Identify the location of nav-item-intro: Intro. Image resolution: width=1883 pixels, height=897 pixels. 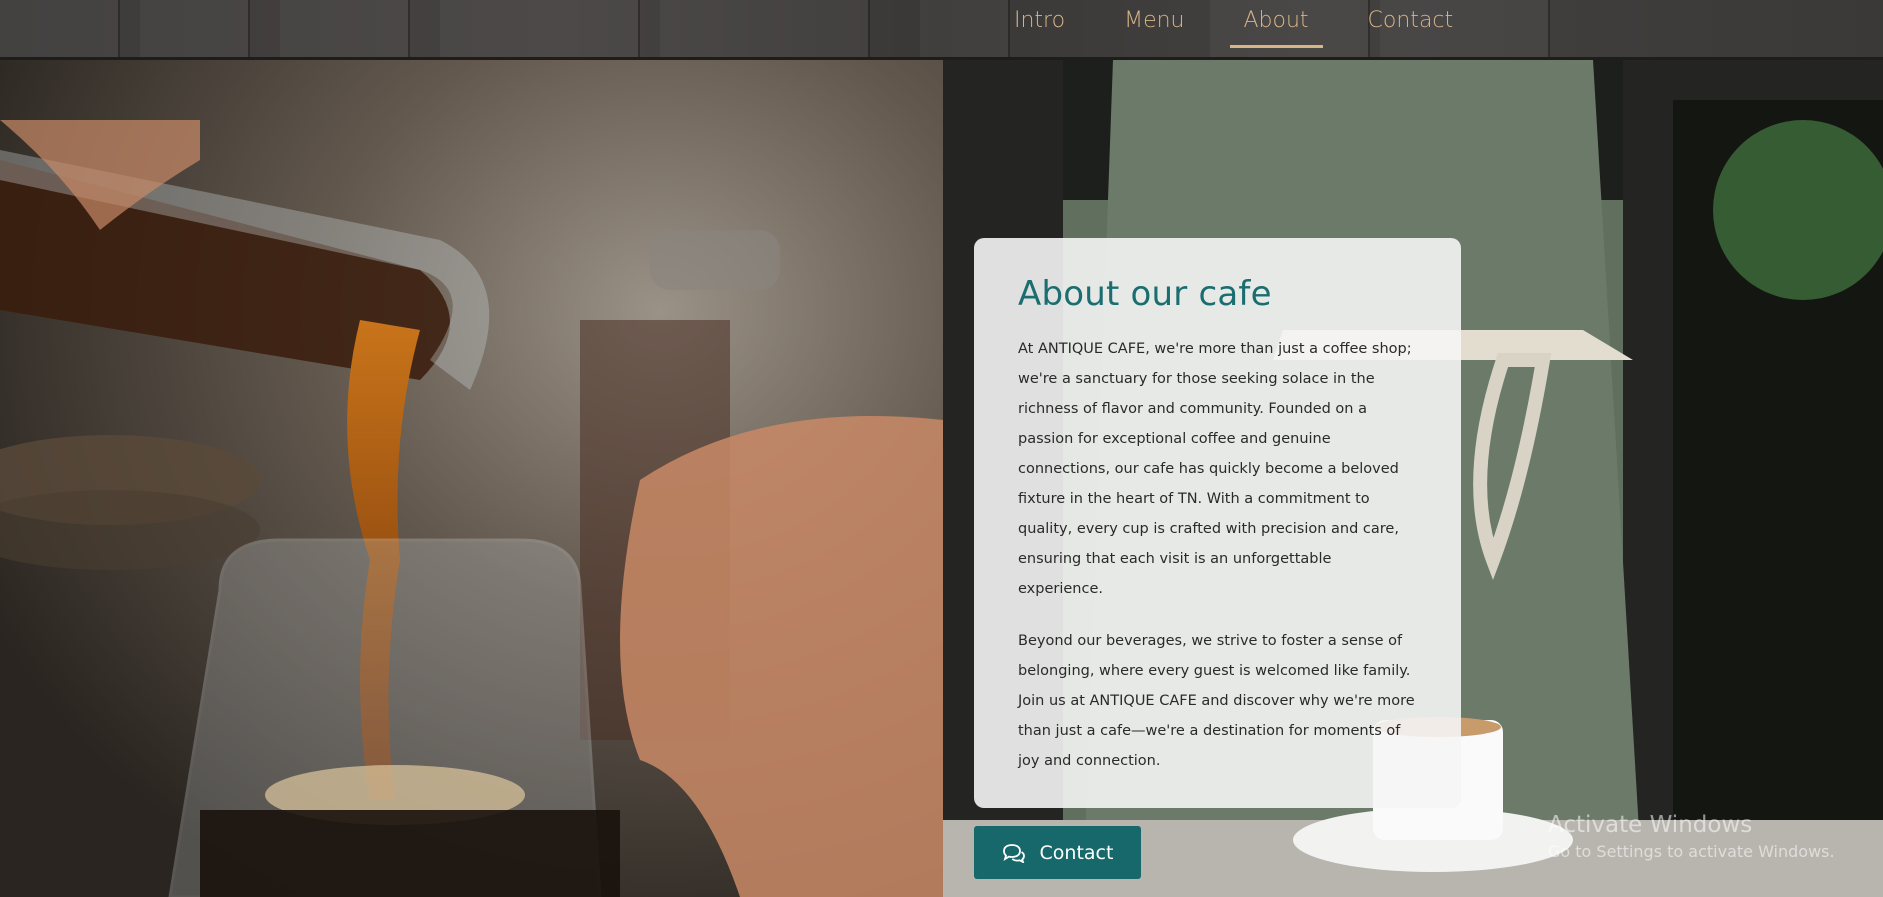
(1039, 28).